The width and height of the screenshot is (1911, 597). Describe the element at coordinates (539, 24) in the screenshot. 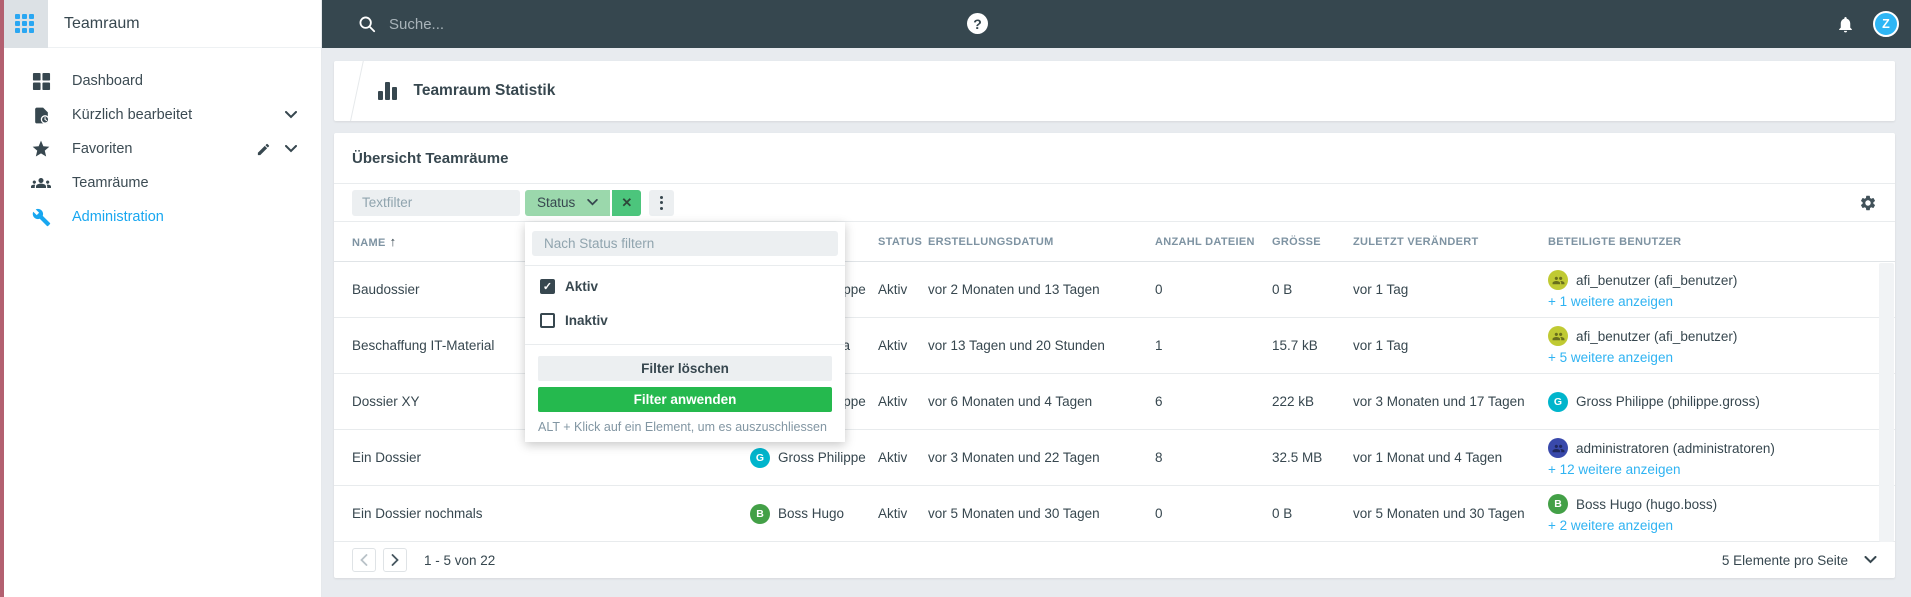

I see `search-input` at that location.